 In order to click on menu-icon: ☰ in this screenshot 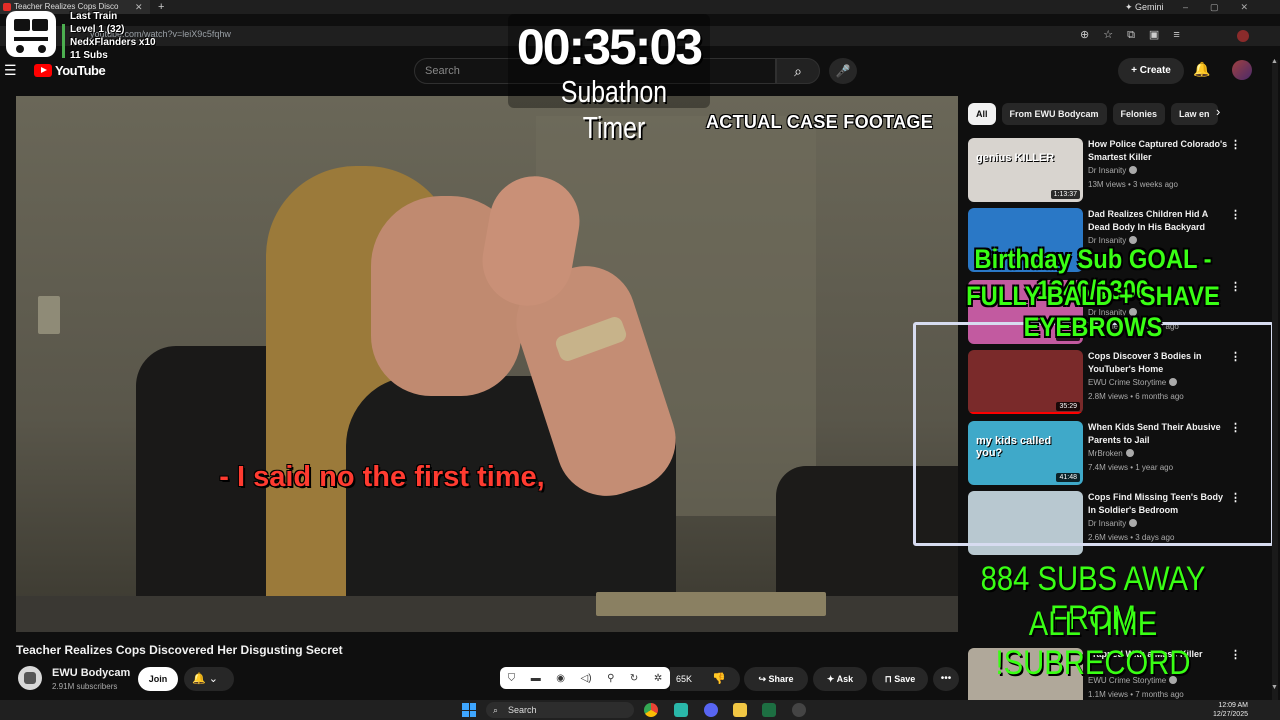, I will do `click(10, 70)`.